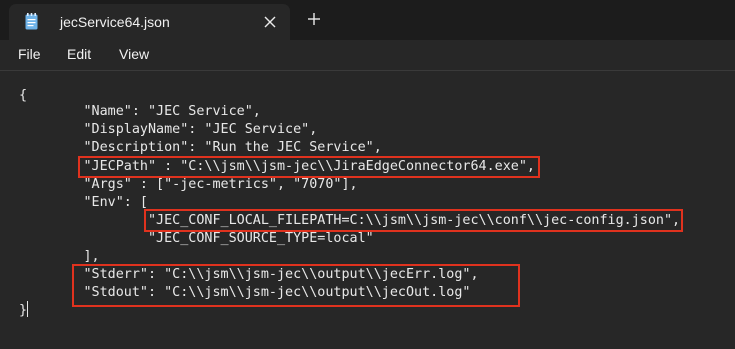 Image resolution: width=735 pixels, height=349 pixels. Describe the element at coordinates (196, 238) in the screenshot. I see `code-line: "JEC_CONF_SOURCE_TYPE=local"` at that location.